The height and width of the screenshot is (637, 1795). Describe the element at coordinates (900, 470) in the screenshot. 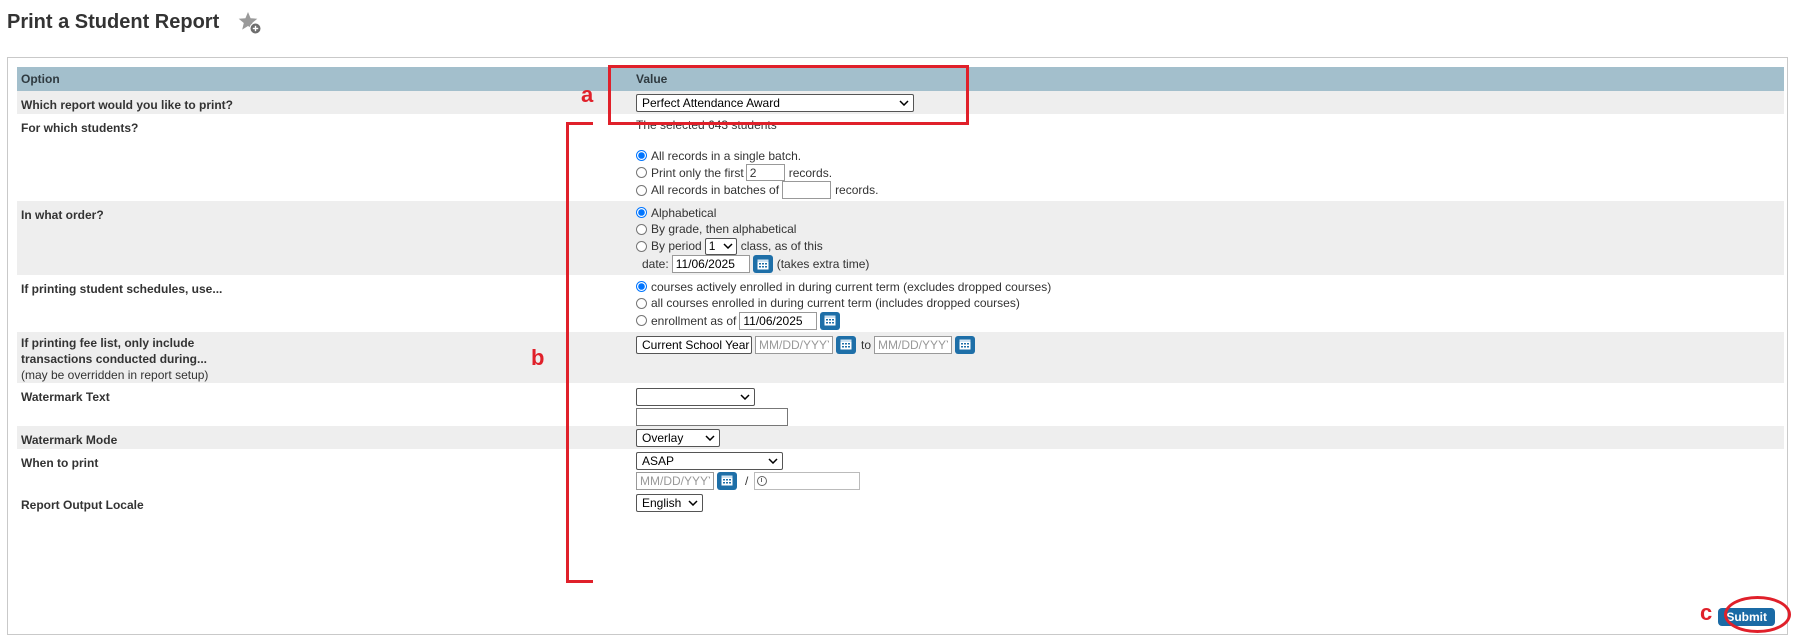

I see `row-when-to-print: When to print ASAP /` at that location.